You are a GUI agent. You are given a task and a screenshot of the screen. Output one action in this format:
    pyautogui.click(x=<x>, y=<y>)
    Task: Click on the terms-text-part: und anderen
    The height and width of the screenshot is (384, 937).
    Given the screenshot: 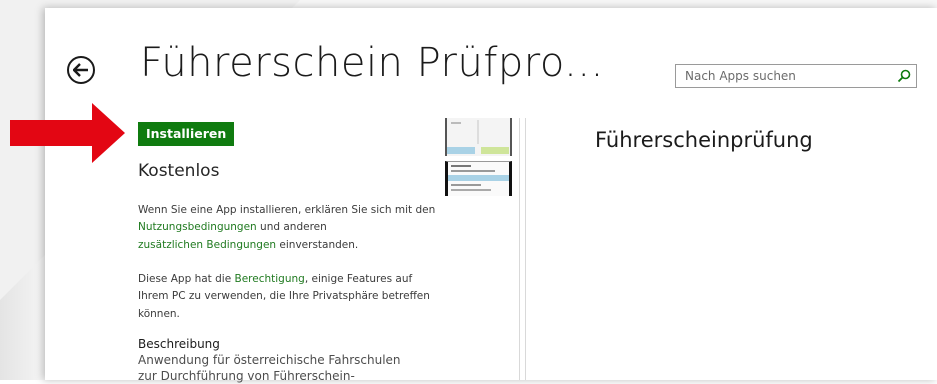 What is the action you would take?
    pyautogui.click(x=291, y=227)
    